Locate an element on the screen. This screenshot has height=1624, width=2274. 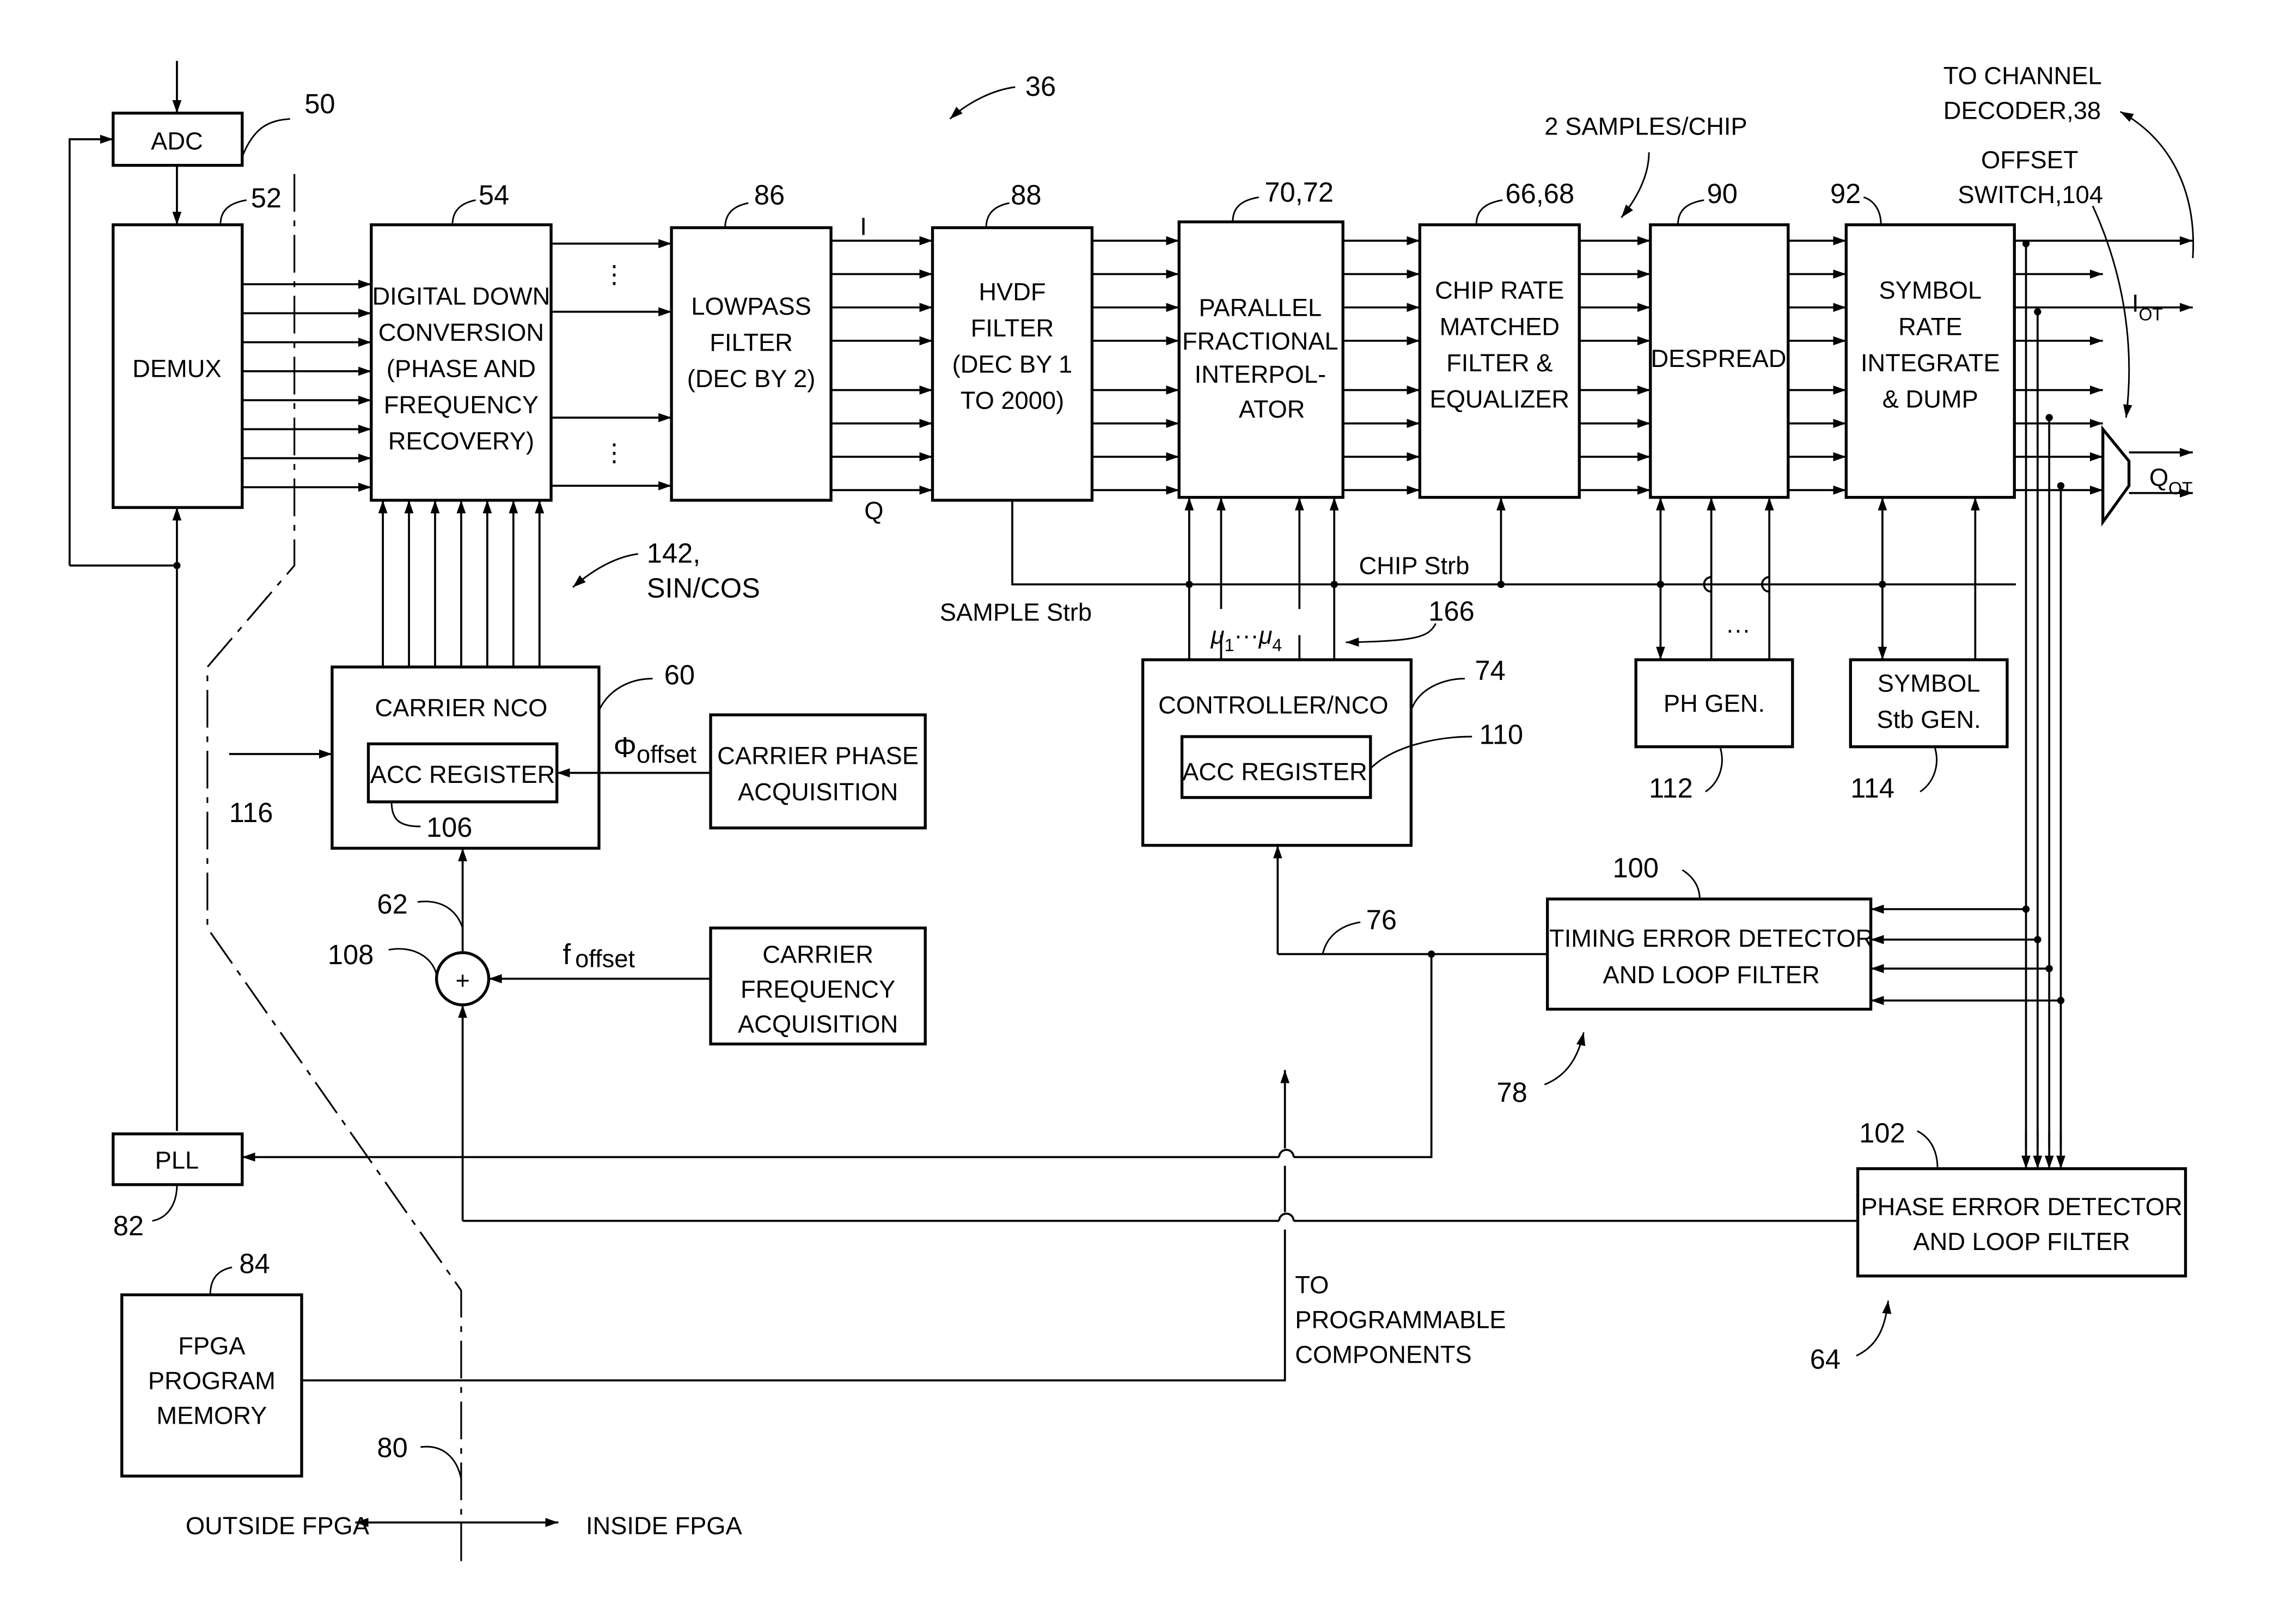
integrate-dump-block: SYMBOL RATE INTEGRATE & DUMP is located at coordinates (1930, 361).